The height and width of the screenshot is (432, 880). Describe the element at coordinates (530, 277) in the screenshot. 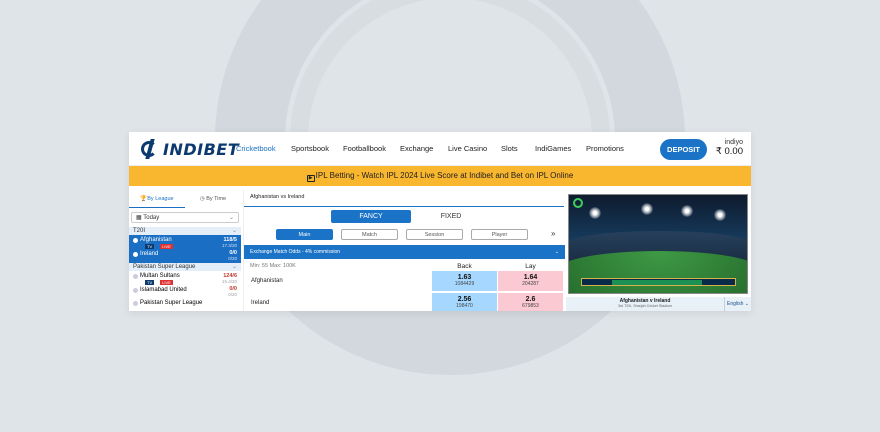

I see `odds-price: 1.64` at that location.